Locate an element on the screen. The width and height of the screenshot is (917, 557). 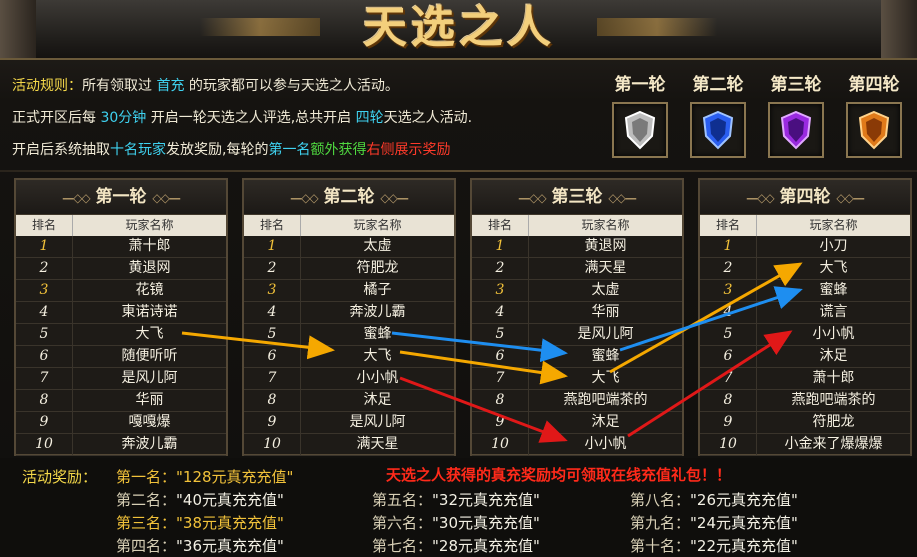
rewards-notice: 天选之人获得的真充奖励均可领取在线充值礼包！！ is located at coordinates (559, 475).